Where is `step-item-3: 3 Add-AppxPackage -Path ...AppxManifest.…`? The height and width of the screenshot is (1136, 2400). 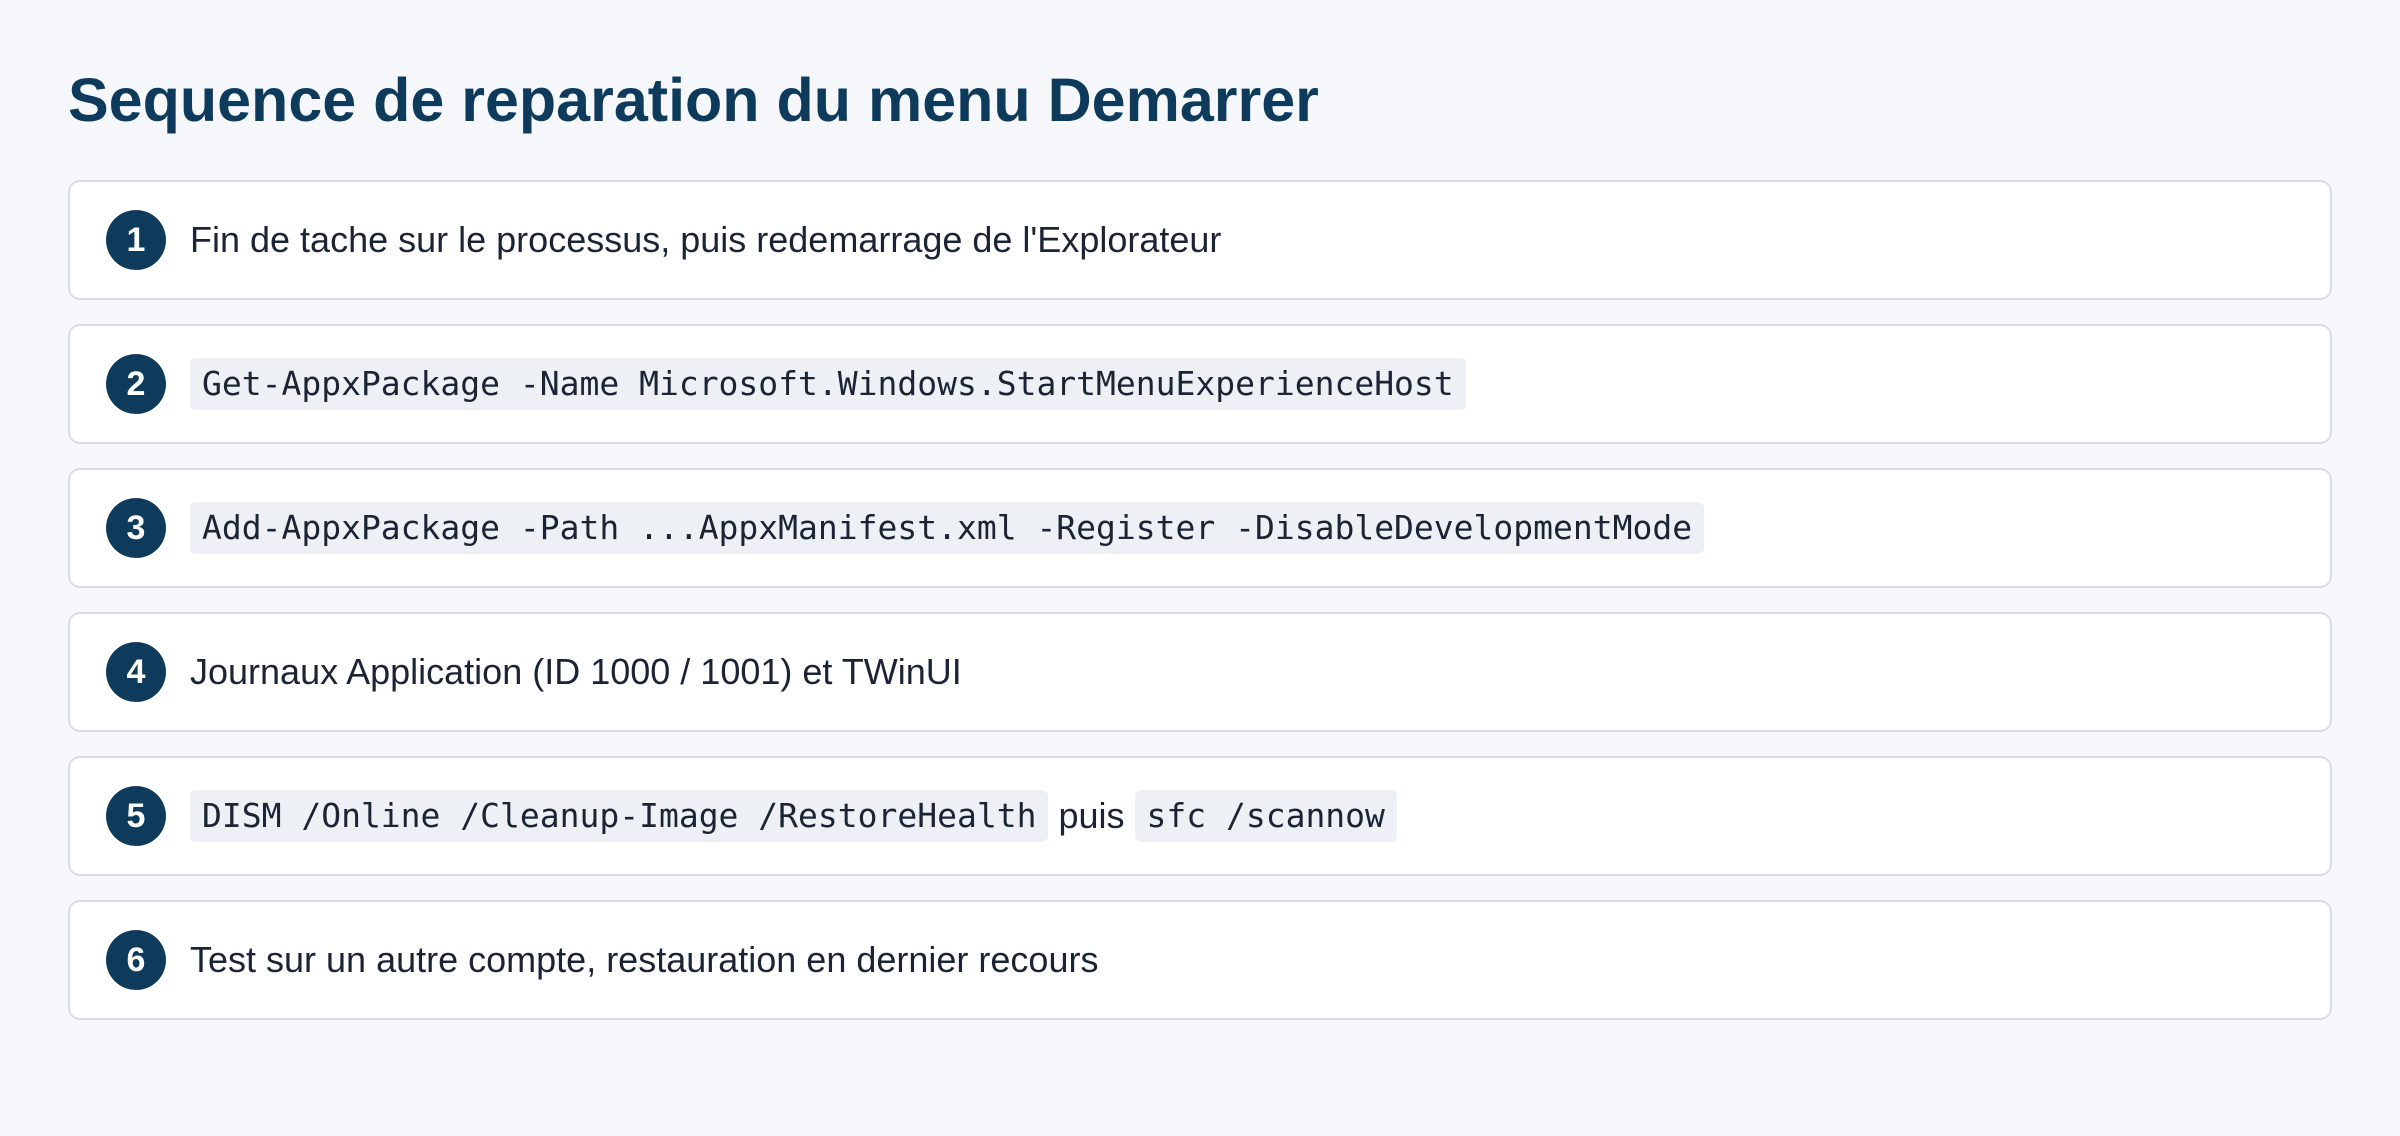
step-item-3: 3 Add-AppxPackage -Path ...AppxManifest.… is located at coordinates (1200, 528).